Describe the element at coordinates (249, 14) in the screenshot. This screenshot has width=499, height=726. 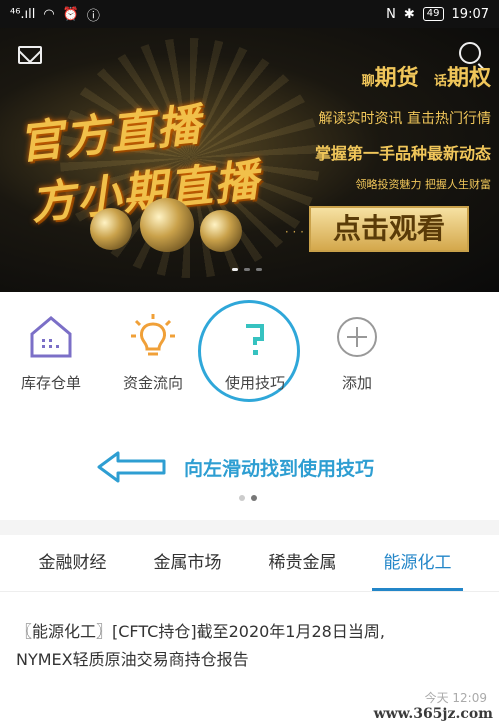
I see `status-bar: ⁴⁶.ıll ◠ ⏰ ⓘ N ✱ 49 19:07` at that location.